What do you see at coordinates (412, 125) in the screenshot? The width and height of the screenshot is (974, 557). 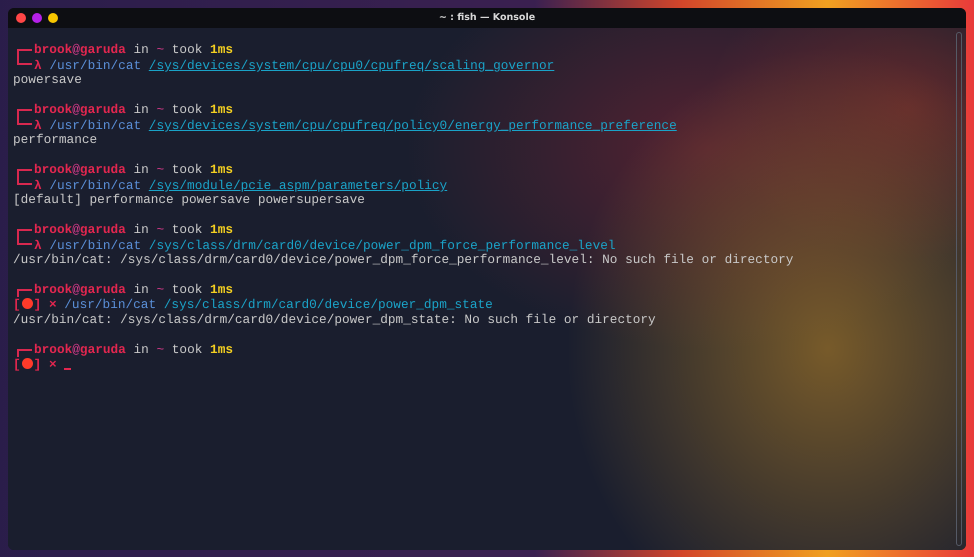 I see `command-argument: /sys/devices/system/cpu/cpufreq/policy0/energy_performance_preference` at bounding box center [412, 125].